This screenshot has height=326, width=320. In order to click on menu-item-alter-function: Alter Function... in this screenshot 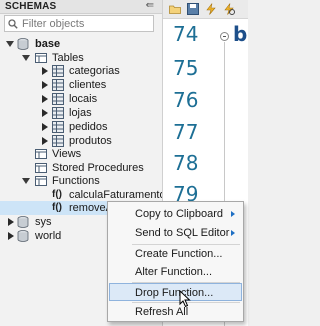, I will do `click(175, 272)`.